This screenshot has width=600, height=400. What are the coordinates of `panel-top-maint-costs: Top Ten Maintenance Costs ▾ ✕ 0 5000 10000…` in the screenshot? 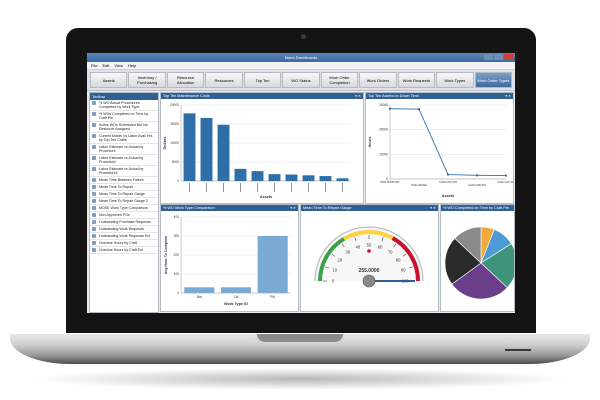 It's located at (262, 148).